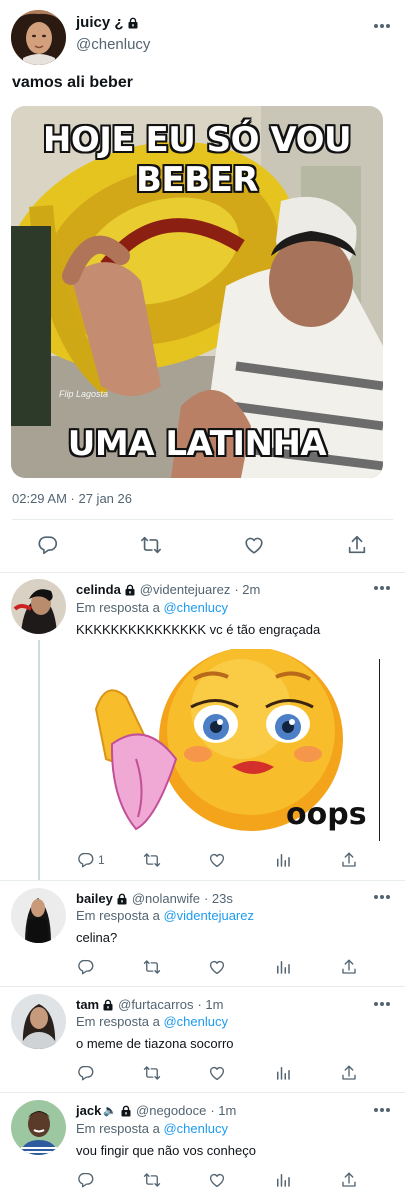 This screenshot has height=1199, width=405. I want to click on handle: @negodoce, so click(171, 1110).